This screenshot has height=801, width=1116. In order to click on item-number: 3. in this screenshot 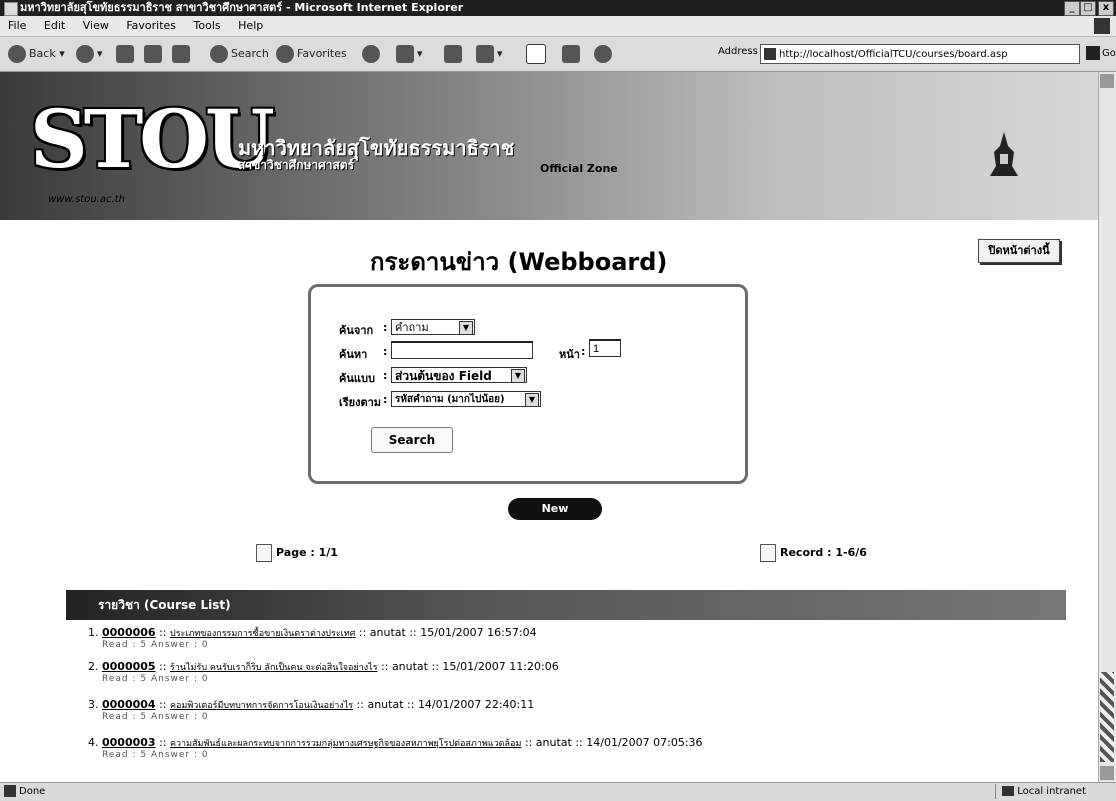, I will do `click(93, 704)`.